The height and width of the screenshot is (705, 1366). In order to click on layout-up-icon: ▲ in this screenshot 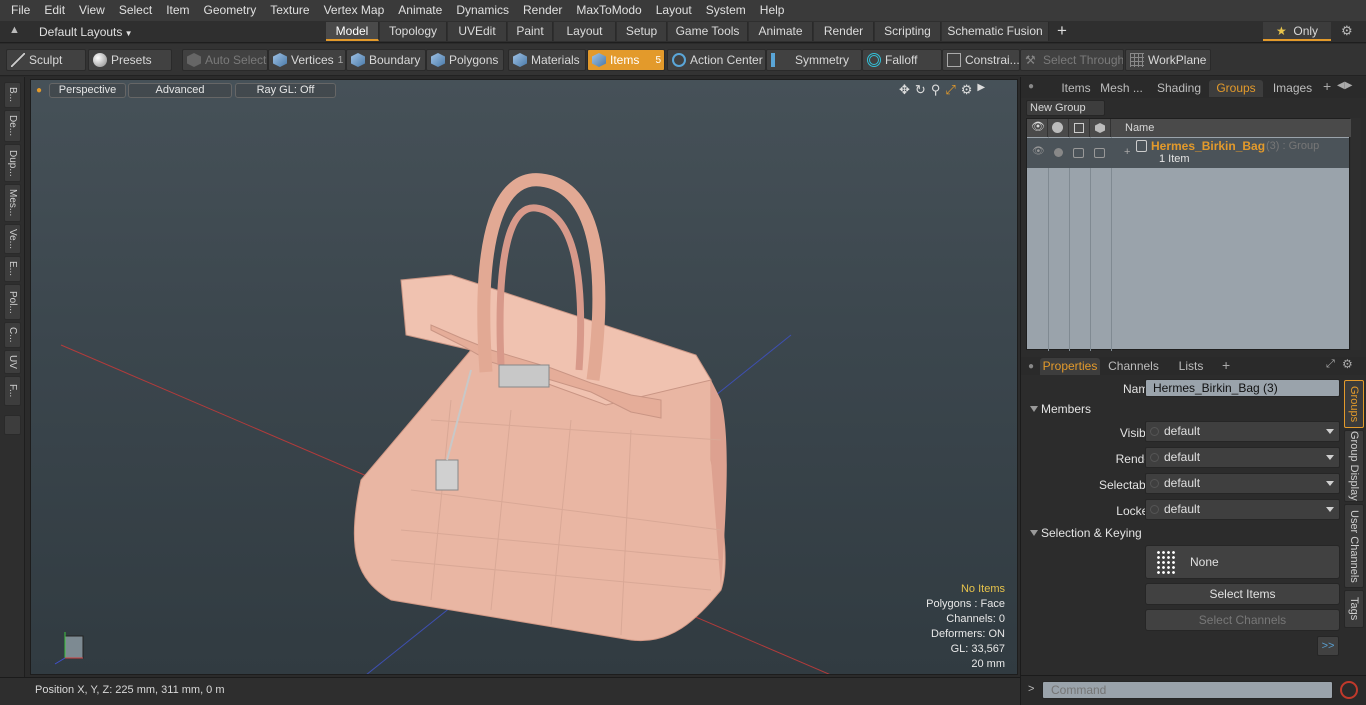, I will do `click(14, 30)`.